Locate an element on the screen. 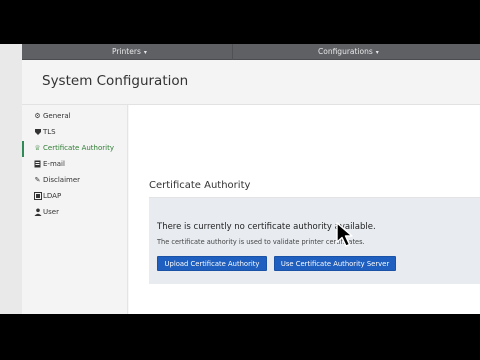 The width and height of the screenshot is (480, 360). nav-configurations-label: Configurations is located at coordinates (345, 51).